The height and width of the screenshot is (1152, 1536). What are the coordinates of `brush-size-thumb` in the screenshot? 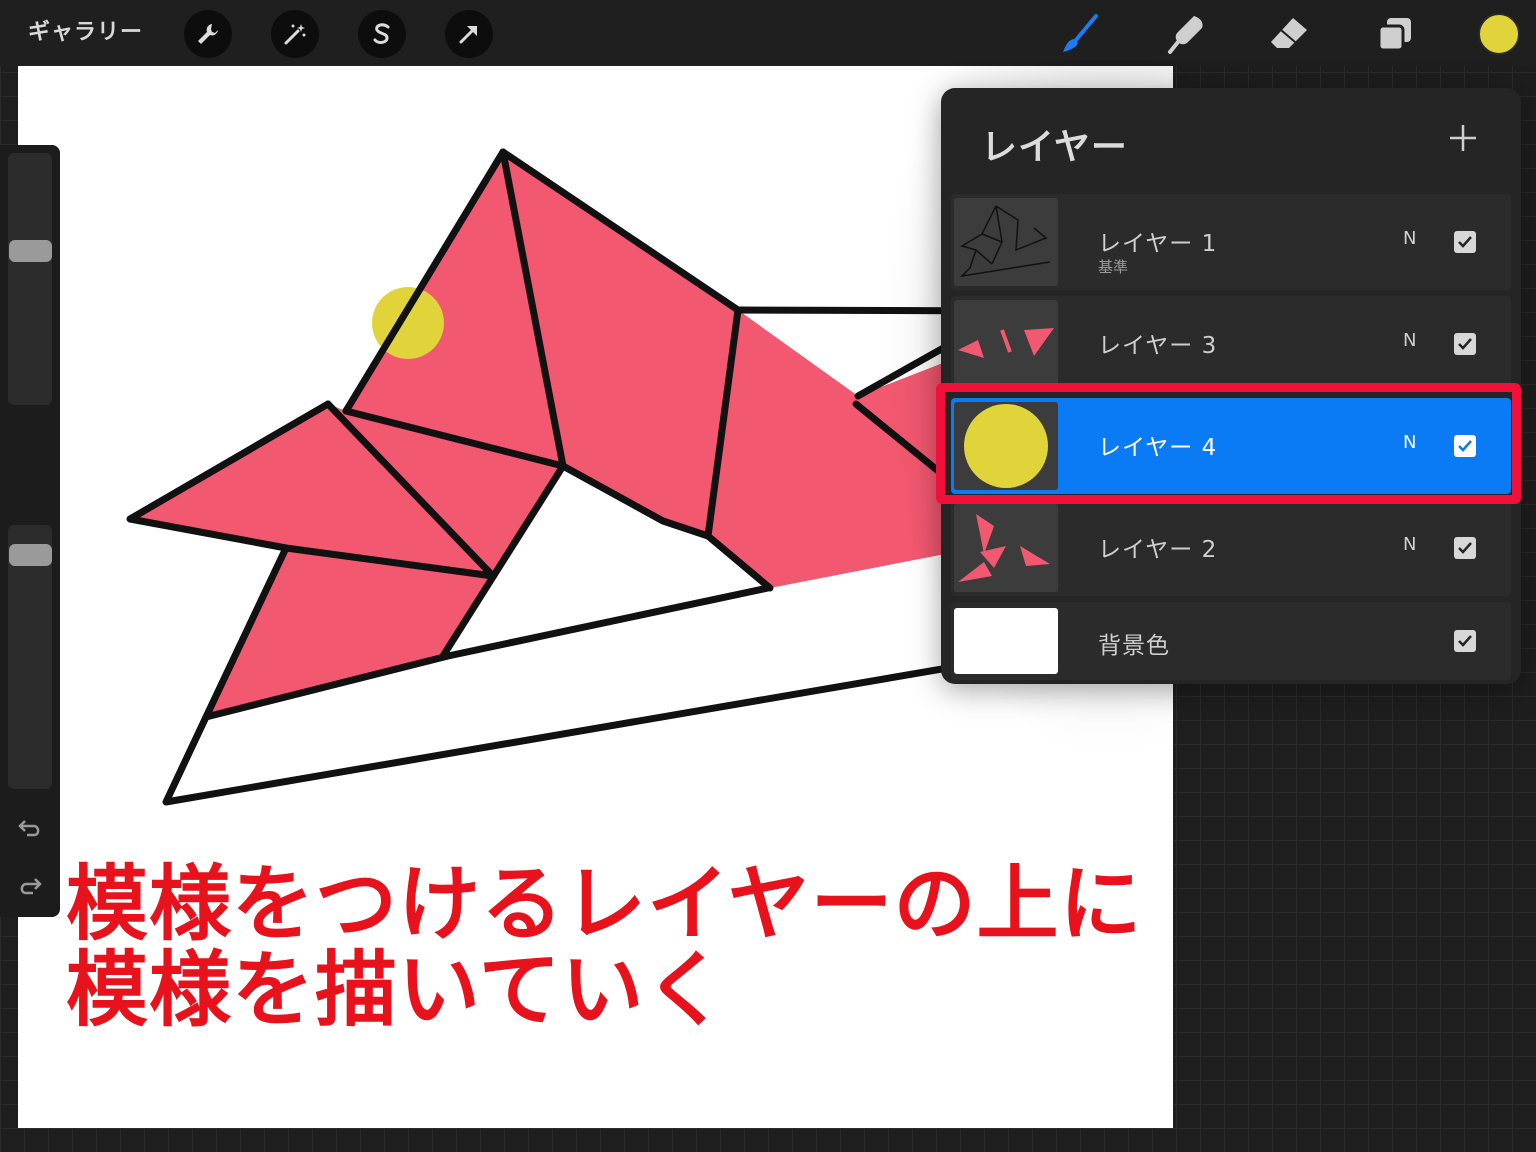 It's located at (30, 251).